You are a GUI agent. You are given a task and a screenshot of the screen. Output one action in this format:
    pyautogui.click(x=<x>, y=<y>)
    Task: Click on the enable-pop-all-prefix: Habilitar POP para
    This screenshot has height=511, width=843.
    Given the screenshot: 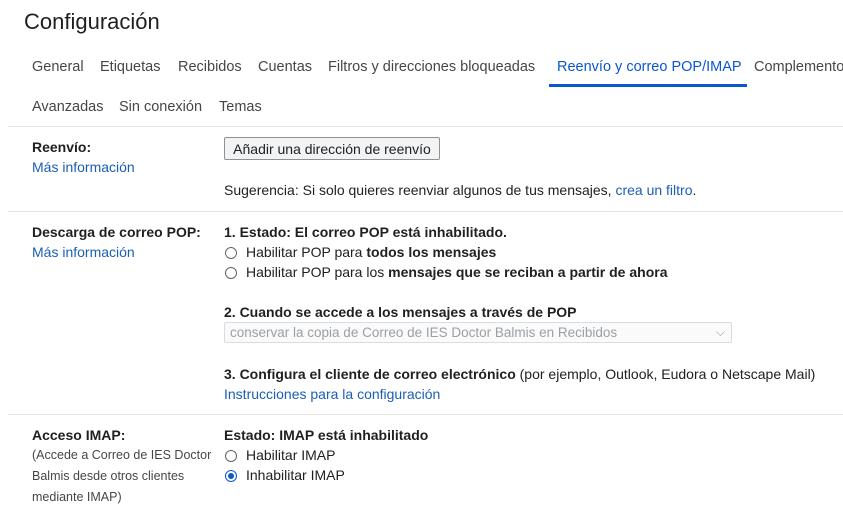 What is the action you would take?
    pyautogui.click(x=306, y=252)
    